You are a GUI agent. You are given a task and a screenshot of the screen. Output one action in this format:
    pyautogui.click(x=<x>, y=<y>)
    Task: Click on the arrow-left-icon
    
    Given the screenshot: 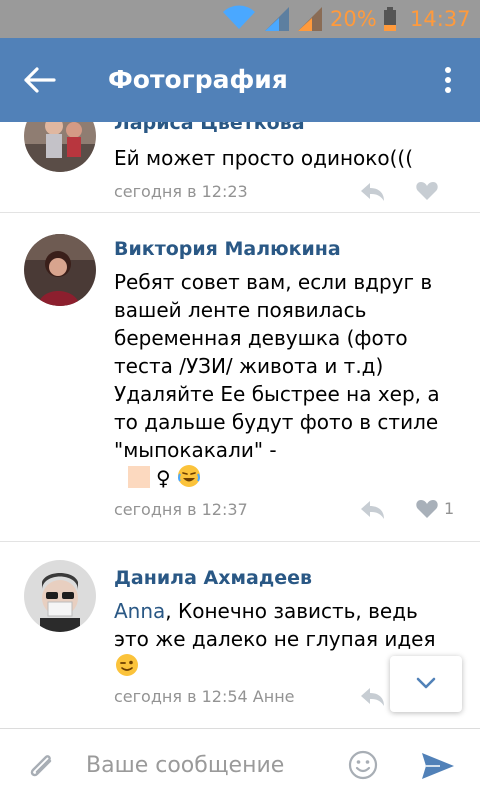 What is the action you would take?
    pyautogui.click(x=40, y=80)
    